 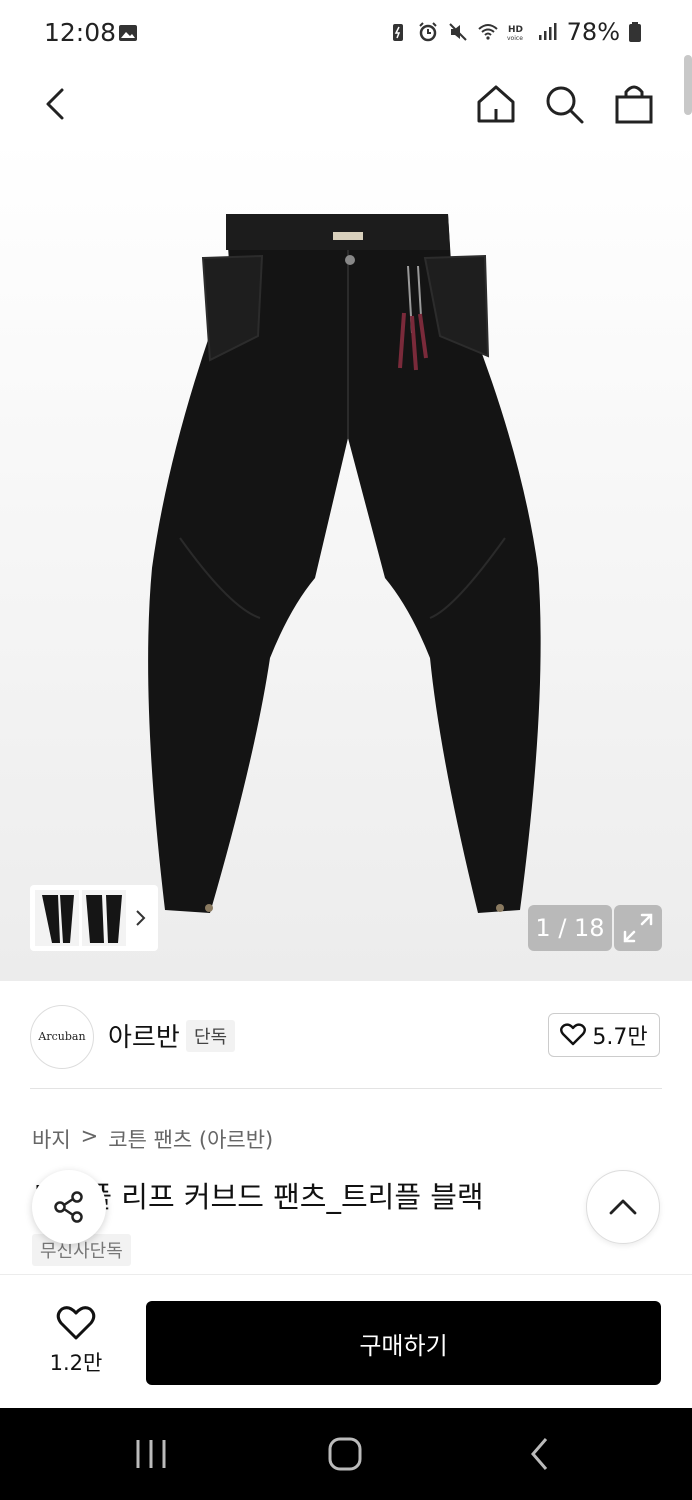 I want to click on expand-button, so click(x=638, y=928).